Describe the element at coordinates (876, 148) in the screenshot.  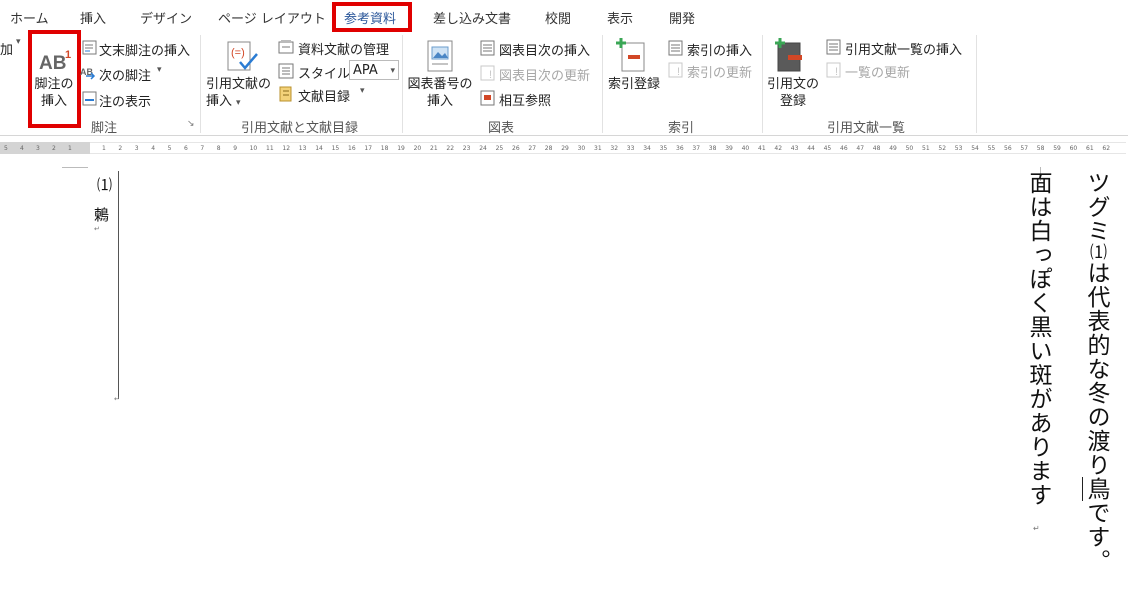
I see `ruler-number: 48` at that location.